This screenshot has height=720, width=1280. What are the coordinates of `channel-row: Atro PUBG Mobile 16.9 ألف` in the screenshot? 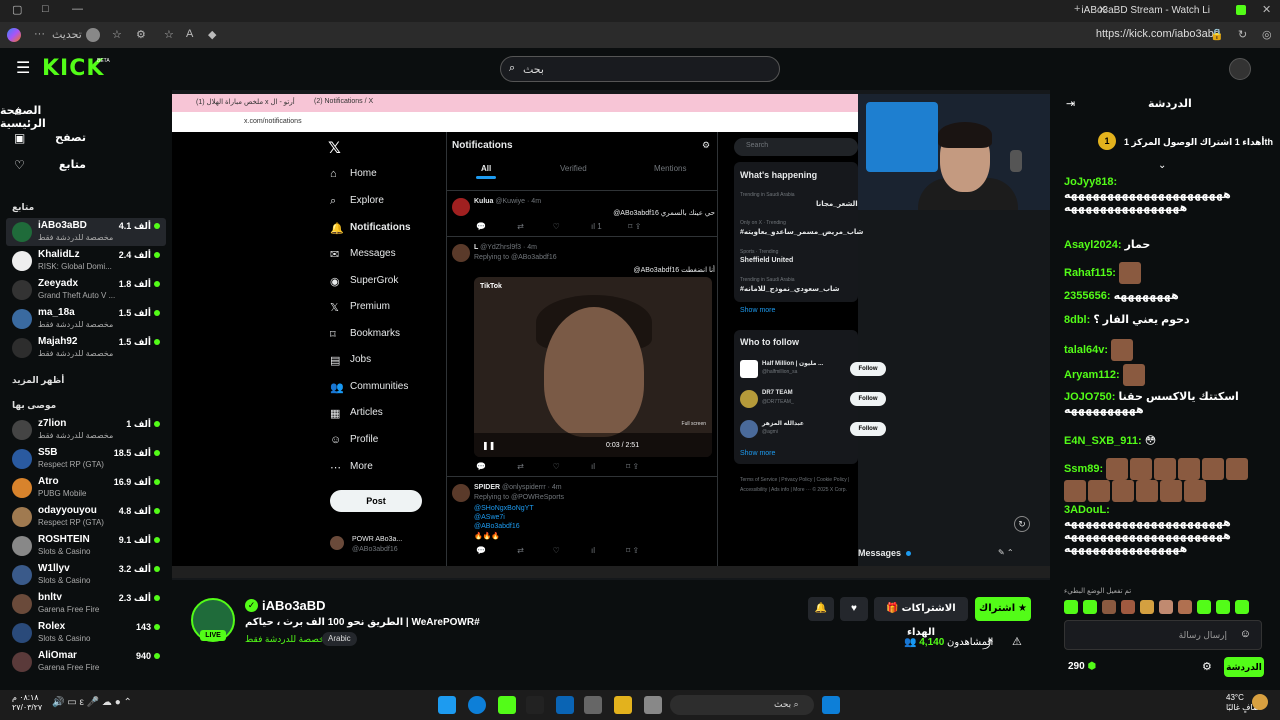 It's located at (86, 488).